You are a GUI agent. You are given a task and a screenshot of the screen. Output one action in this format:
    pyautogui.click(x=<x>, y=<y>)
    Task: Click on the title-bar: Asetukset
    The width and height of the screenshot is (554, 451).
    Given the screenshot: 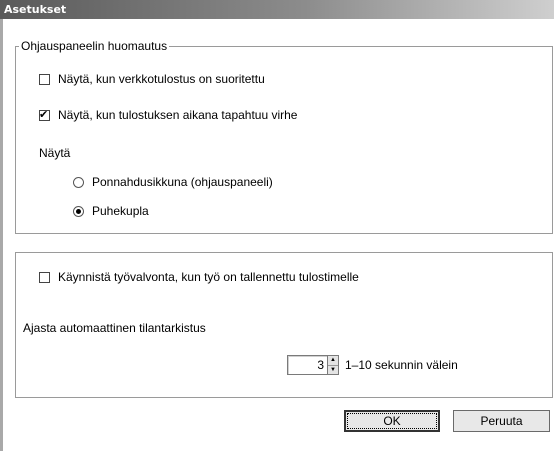 What is the action you would take?
    pyautogui.click(x=277, y=9)
    